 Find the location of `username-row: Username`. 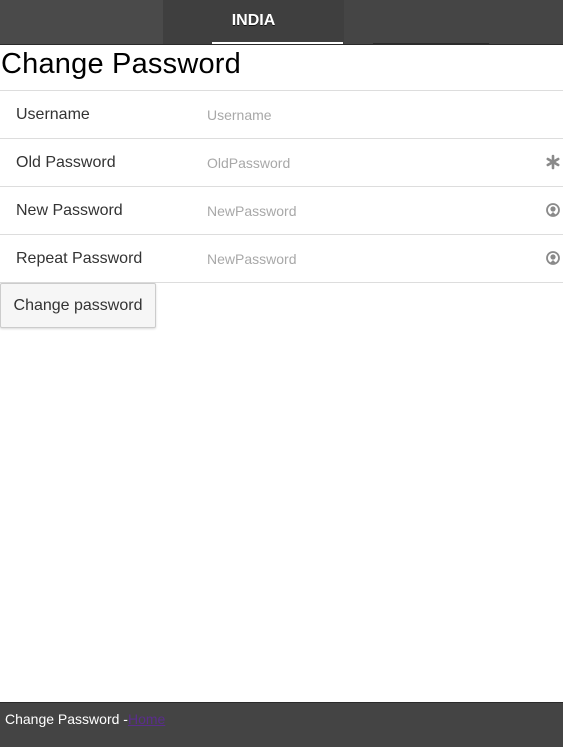

username-row: Username is located at coordinates (281, 114).